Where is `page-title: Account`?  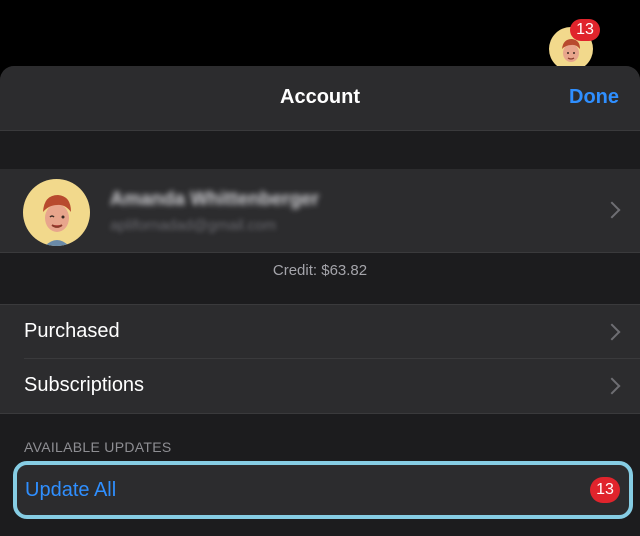 page-title: Account is located at coordinates (320, 97).